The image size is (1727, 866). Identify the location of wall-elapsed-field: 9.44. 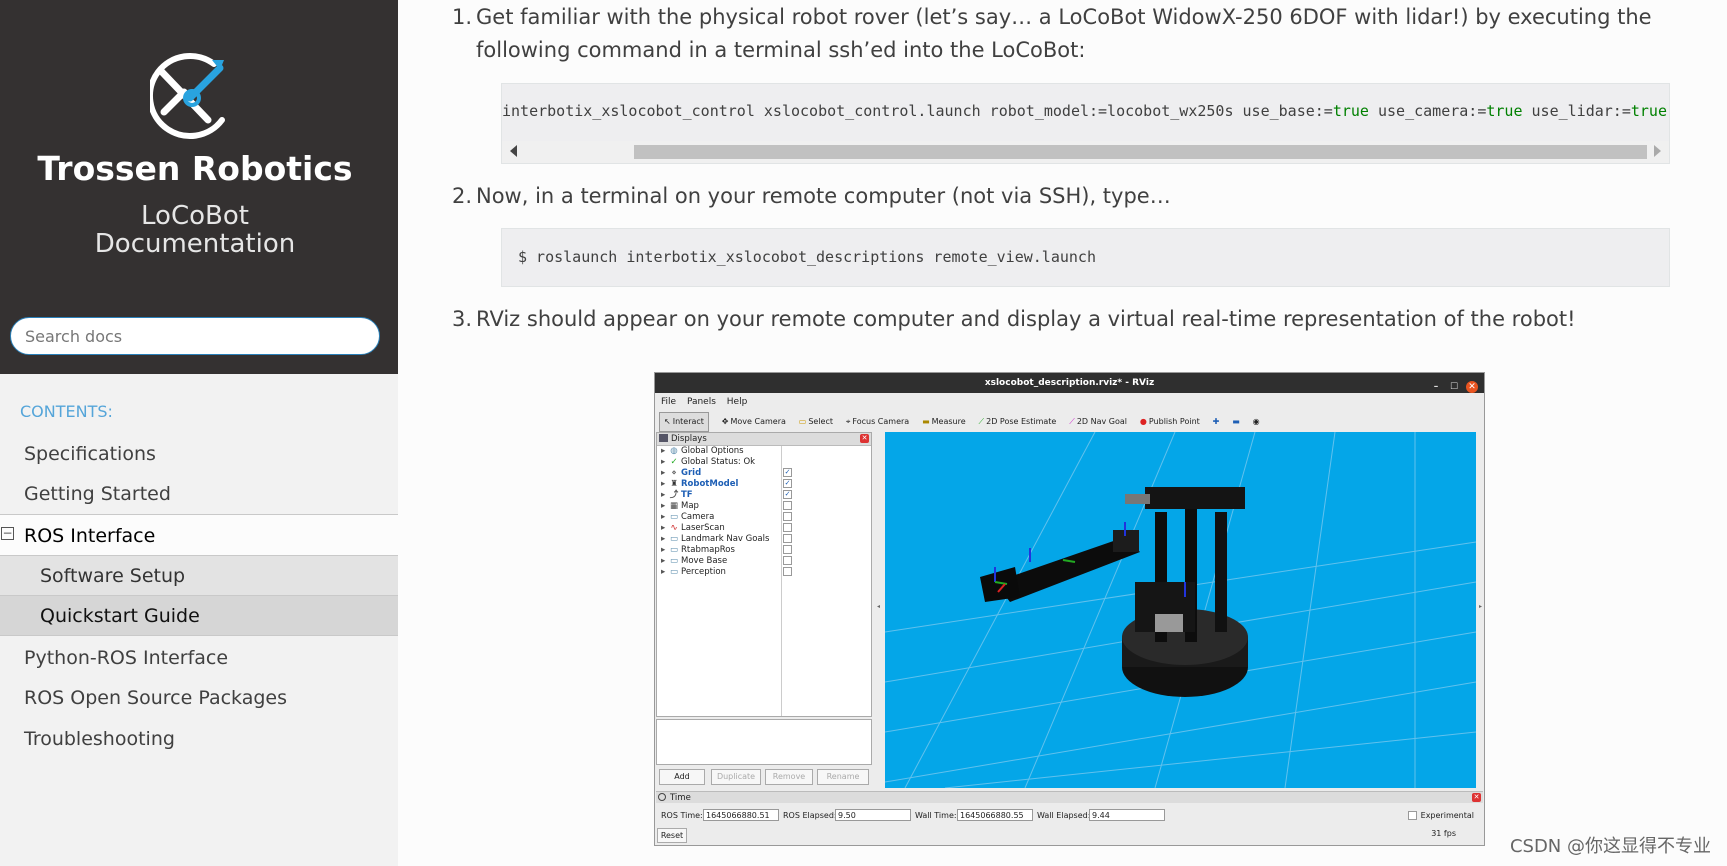
(1127, 815).